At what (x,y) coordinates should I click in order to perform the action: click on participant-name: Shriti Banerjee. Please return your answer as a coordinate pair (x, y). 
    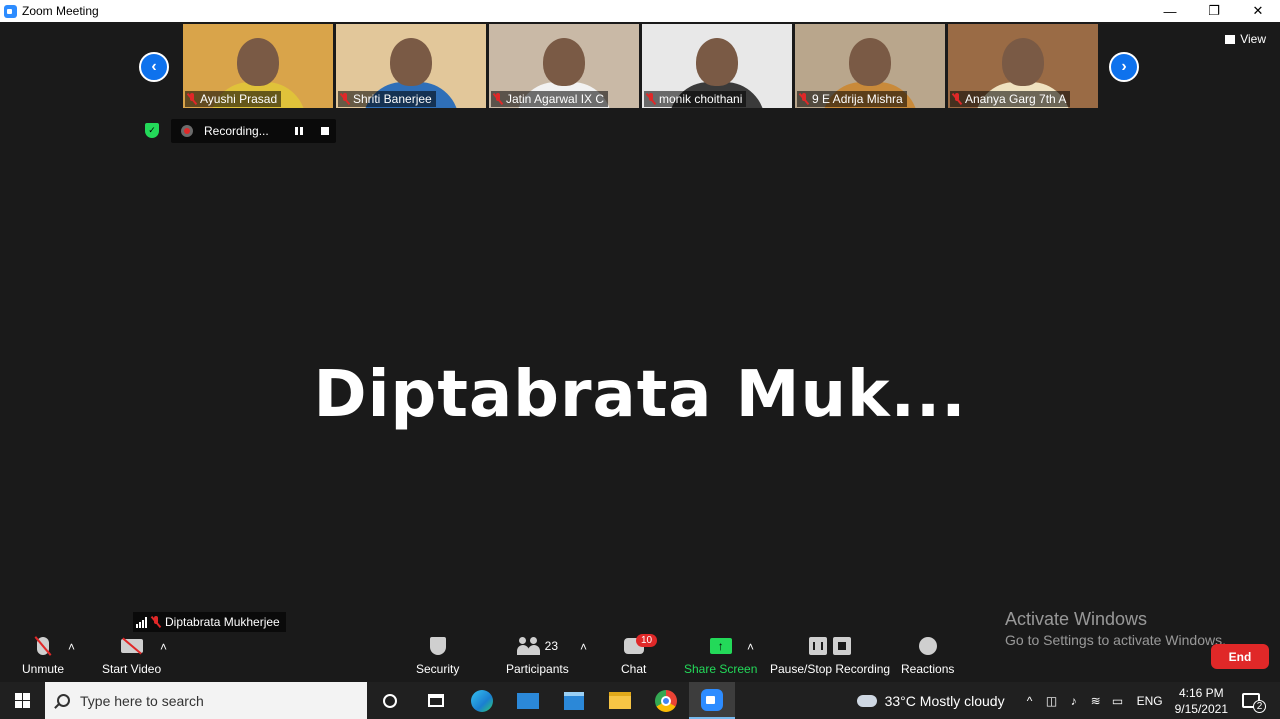
    Looking at the image, I should click on (392, 99).